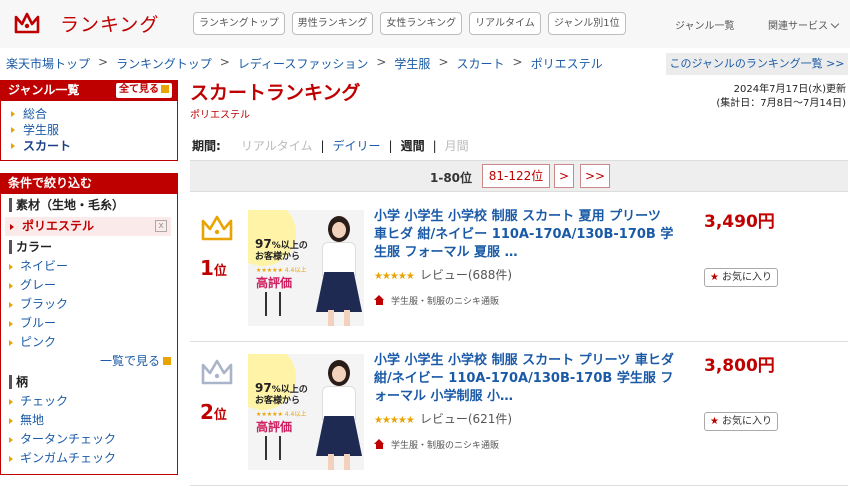 The width and height of the screenshot is (850, 488). I want to click on genre-list-link: ジャンル一覧, so click(705, 24).